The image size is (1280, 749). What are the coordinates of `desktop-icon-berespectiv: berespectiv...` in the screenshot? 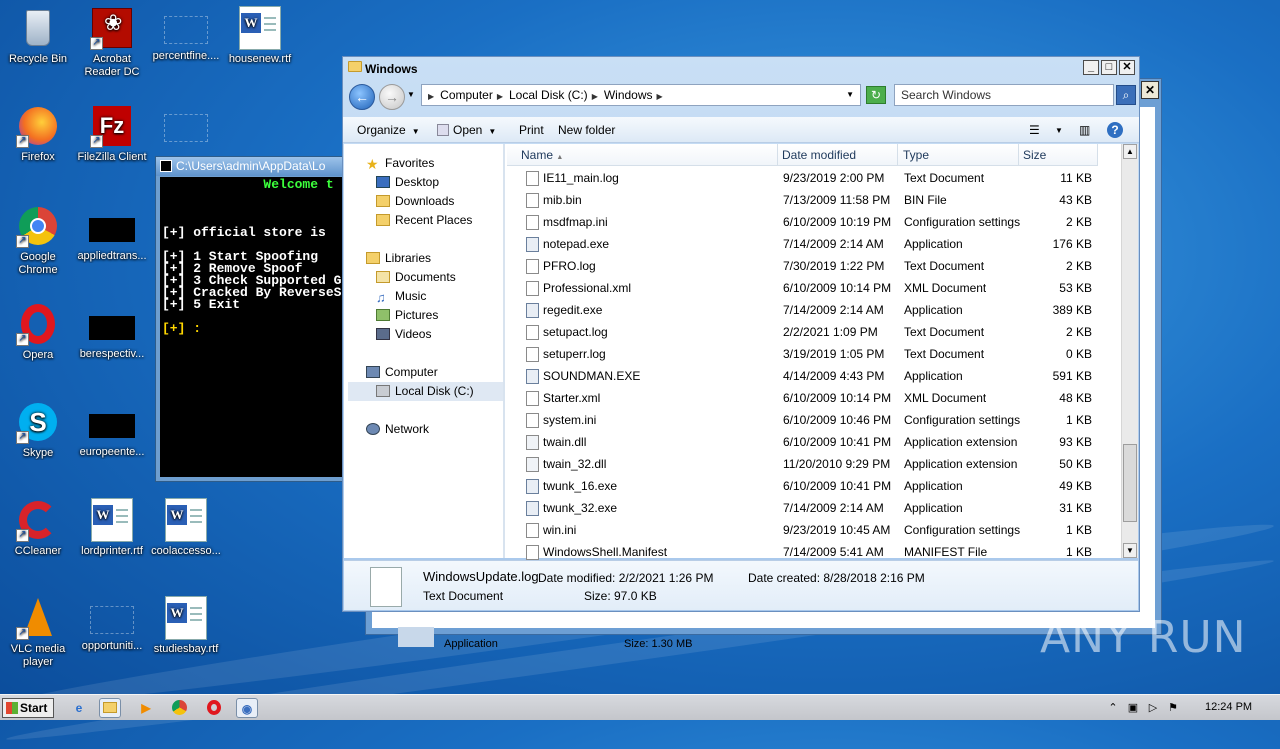 It's located at (112, 331).